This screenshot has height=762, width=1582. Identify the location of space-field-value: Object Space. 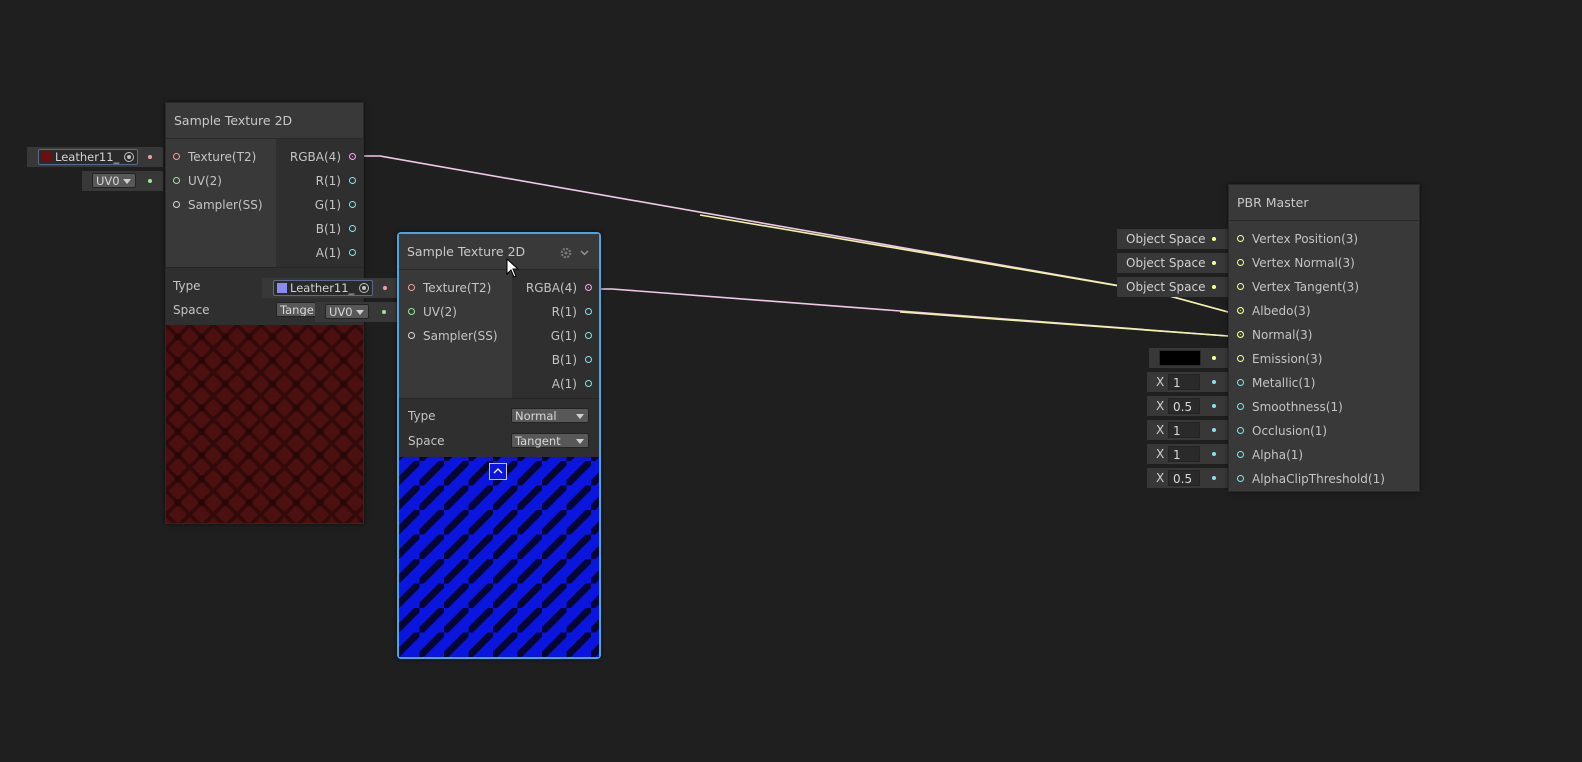
(1166, 263).